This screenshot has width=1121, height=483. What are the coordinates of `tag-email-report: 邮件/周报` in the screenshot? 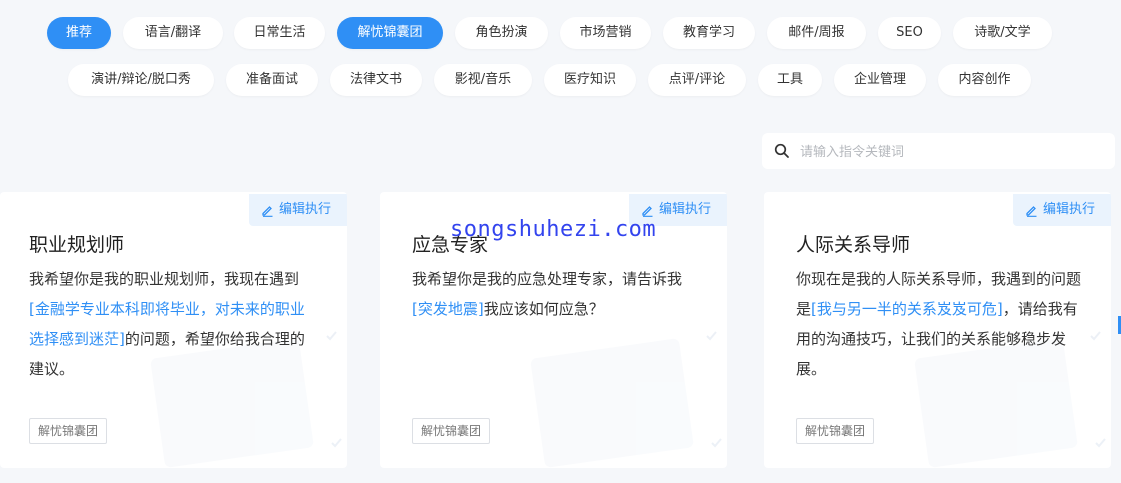 It's located at (816, 33).